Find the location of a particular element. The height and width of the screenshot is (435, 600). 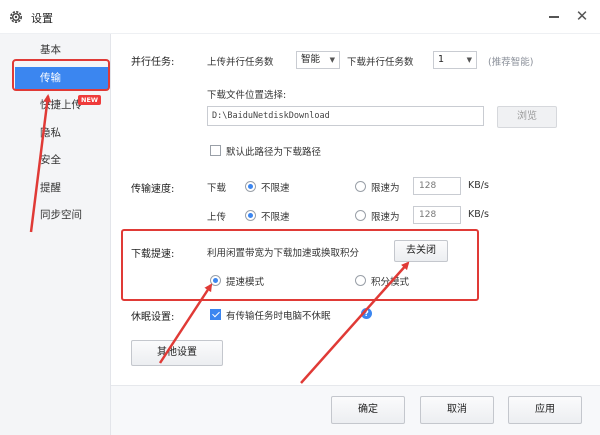

download-parallel-select: 1 ▼ is located at coordinates (455, 60).